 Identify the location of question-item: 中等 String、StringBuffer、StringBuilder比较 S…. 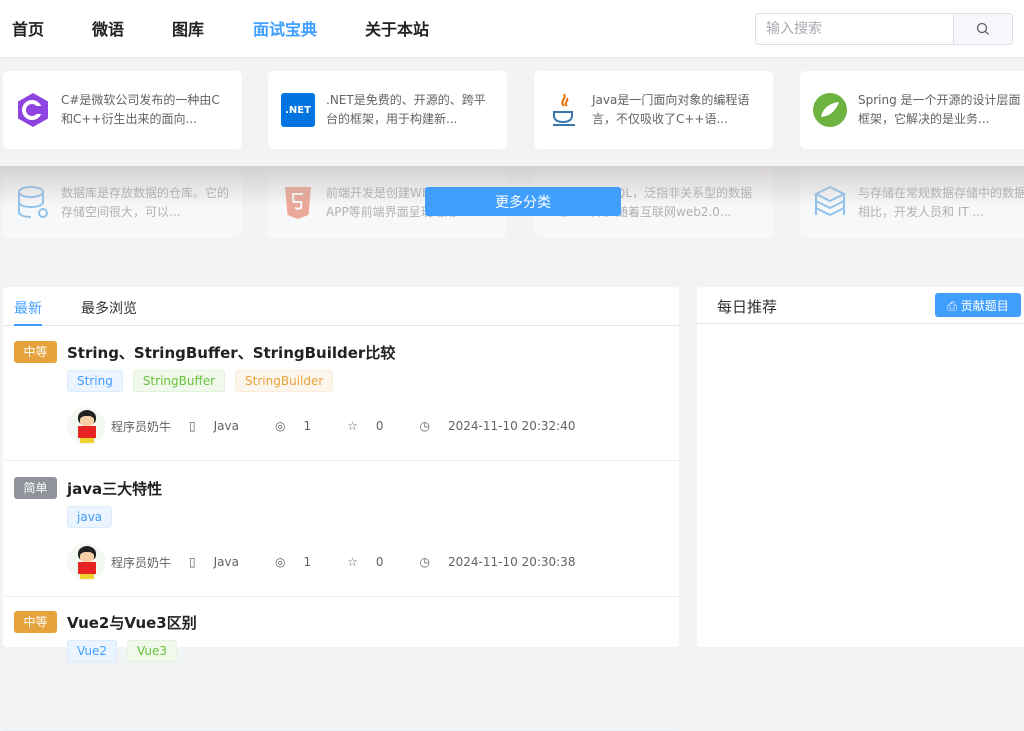
(341, 394).